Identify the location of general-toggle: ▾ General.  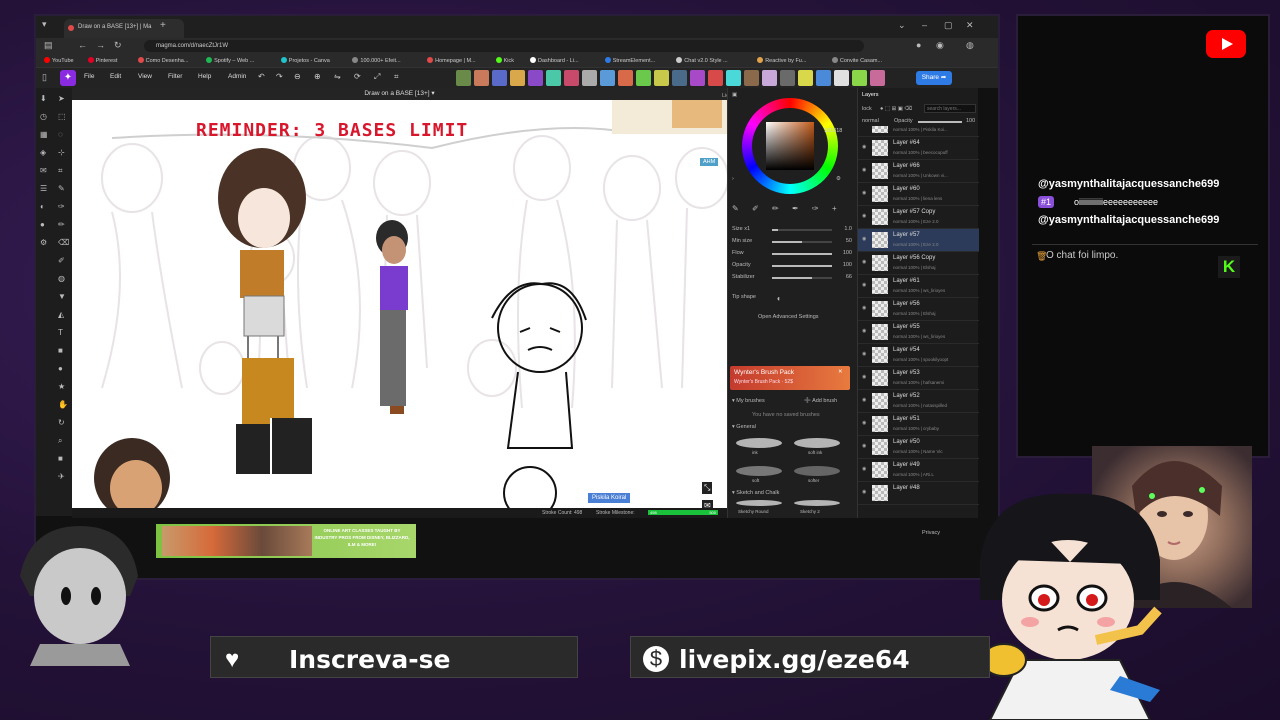
(744, 427).